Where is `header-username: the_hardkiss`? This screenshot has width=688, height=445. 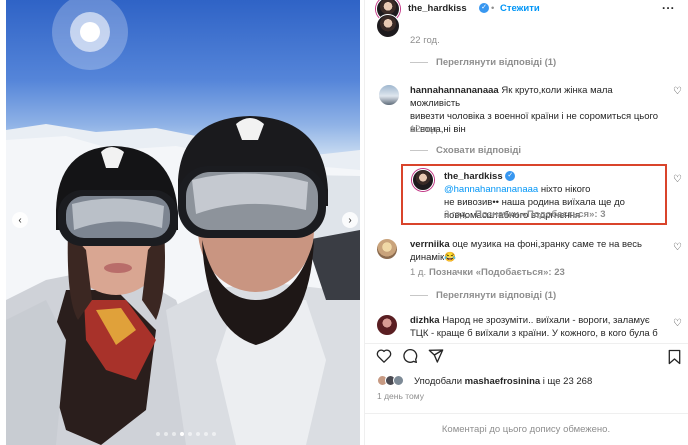
header-username: the_hardkiss is located at coordinates (437, 8).